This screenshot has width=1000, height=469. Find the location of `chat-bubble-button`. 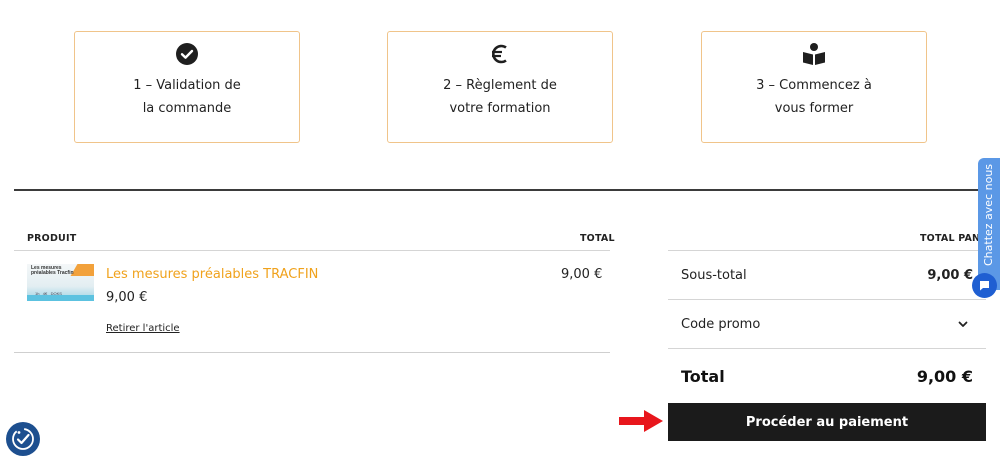

chat-bubble-button is located at coordinates (984, 285).